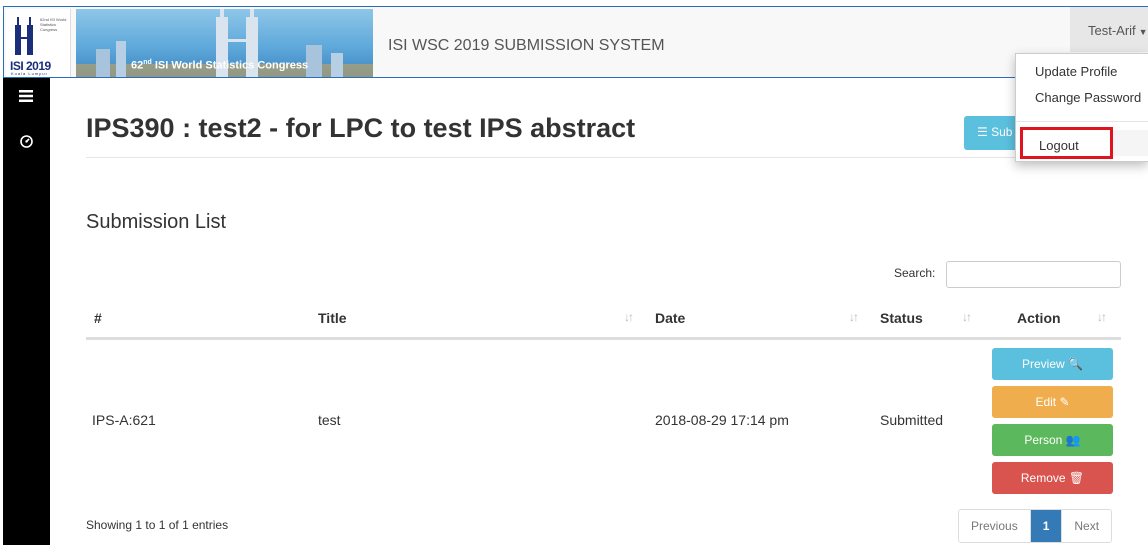 The height and width of the screenshot is (545, 1148). What do you see at coordinates (1046, 402) in the screenshot?
I see `edit-button-label: Edit` at bounding box center [1046, 402].